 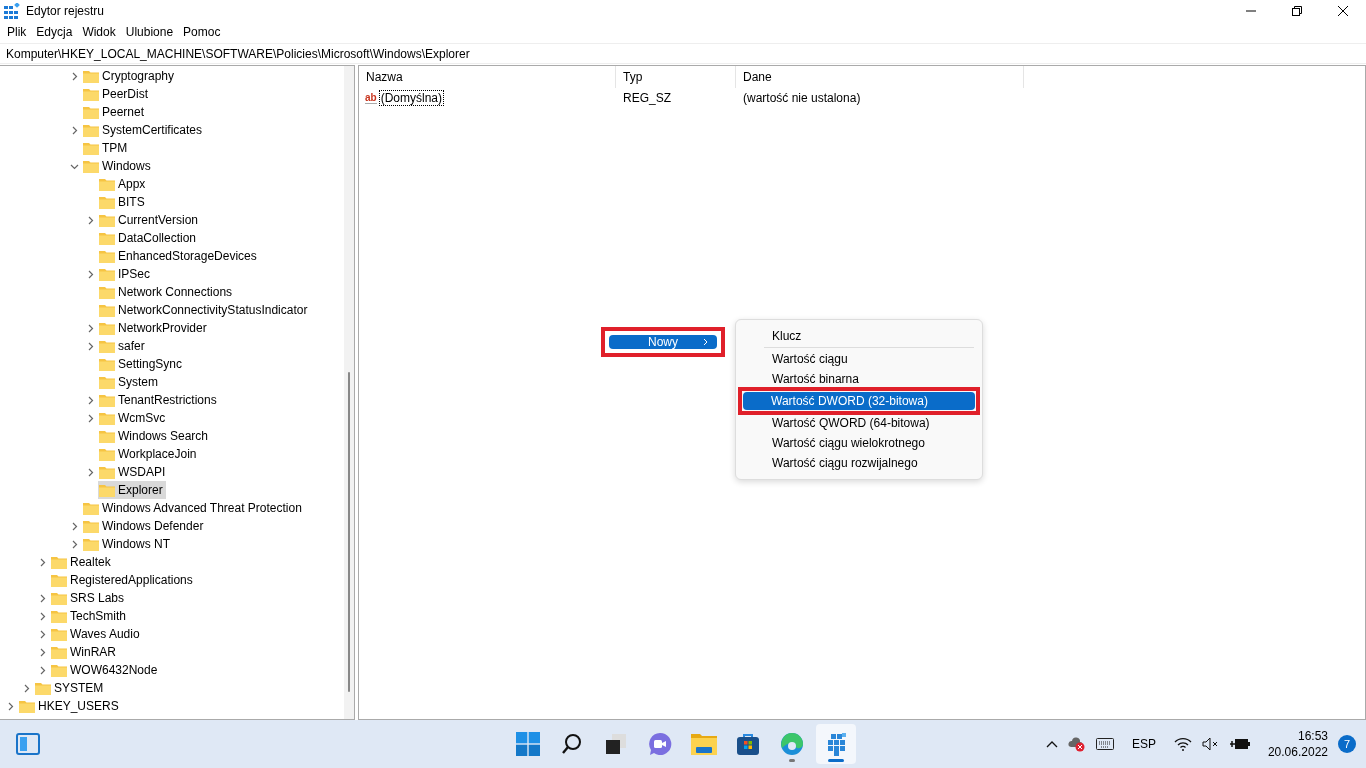 I want to click on tree-item: System, so click(x=129, y=382).